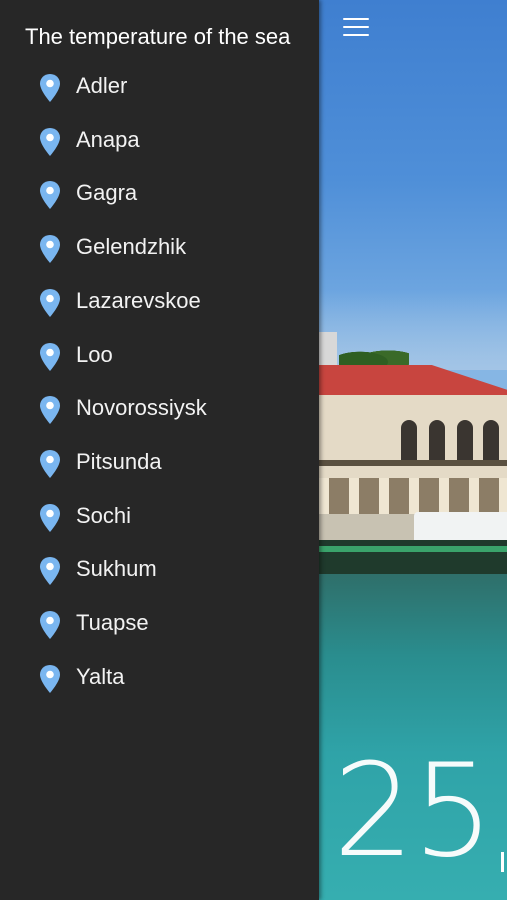 This screenshot has height=900, width=507. Describe the element at coordinates (100, 676) in the screenshot. I see `city-item-label: Yalta` at that location.